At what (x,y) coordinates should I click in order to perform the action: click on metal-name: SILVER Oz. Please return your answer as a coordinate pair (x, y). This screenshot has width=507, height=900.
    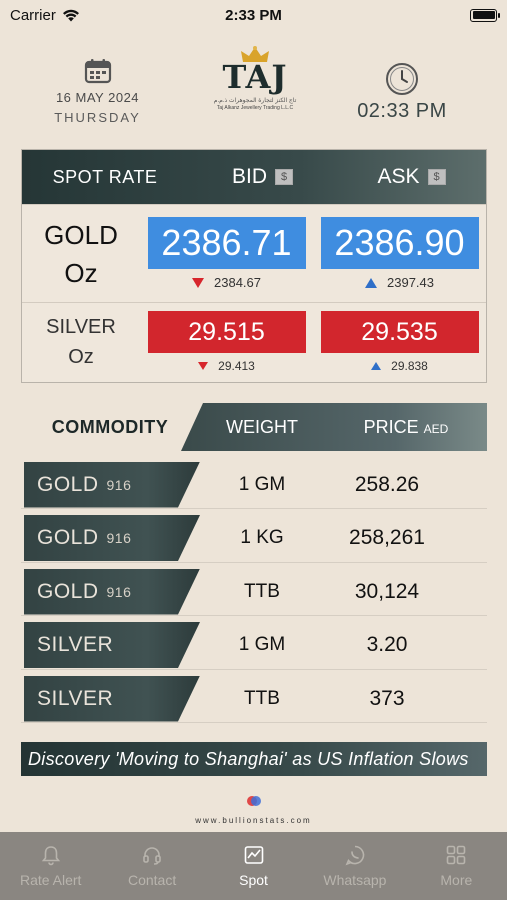
    Looking at the image, I should click on (81, 342).